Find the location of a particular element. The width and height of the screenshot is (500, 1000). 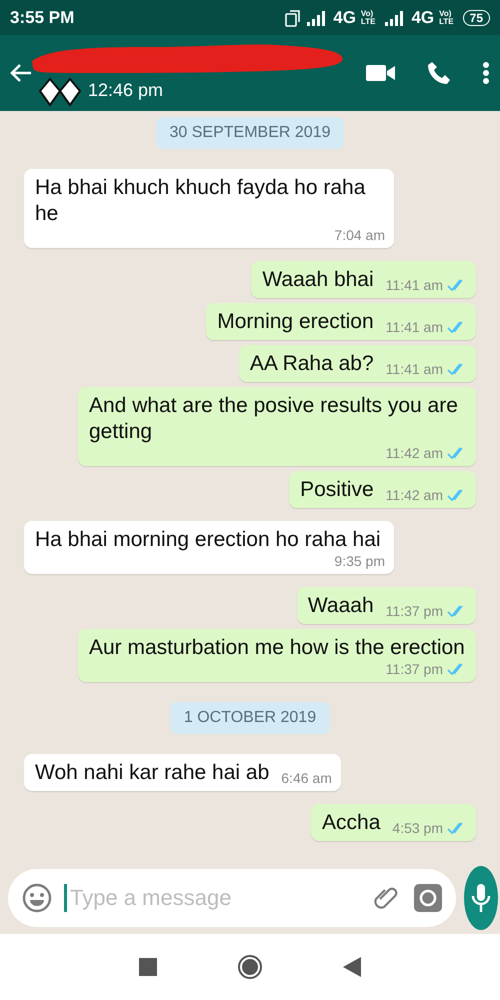

message-text: Ha bhai khuch khuch fayda ho raha he is located at coordinates (200, 201).